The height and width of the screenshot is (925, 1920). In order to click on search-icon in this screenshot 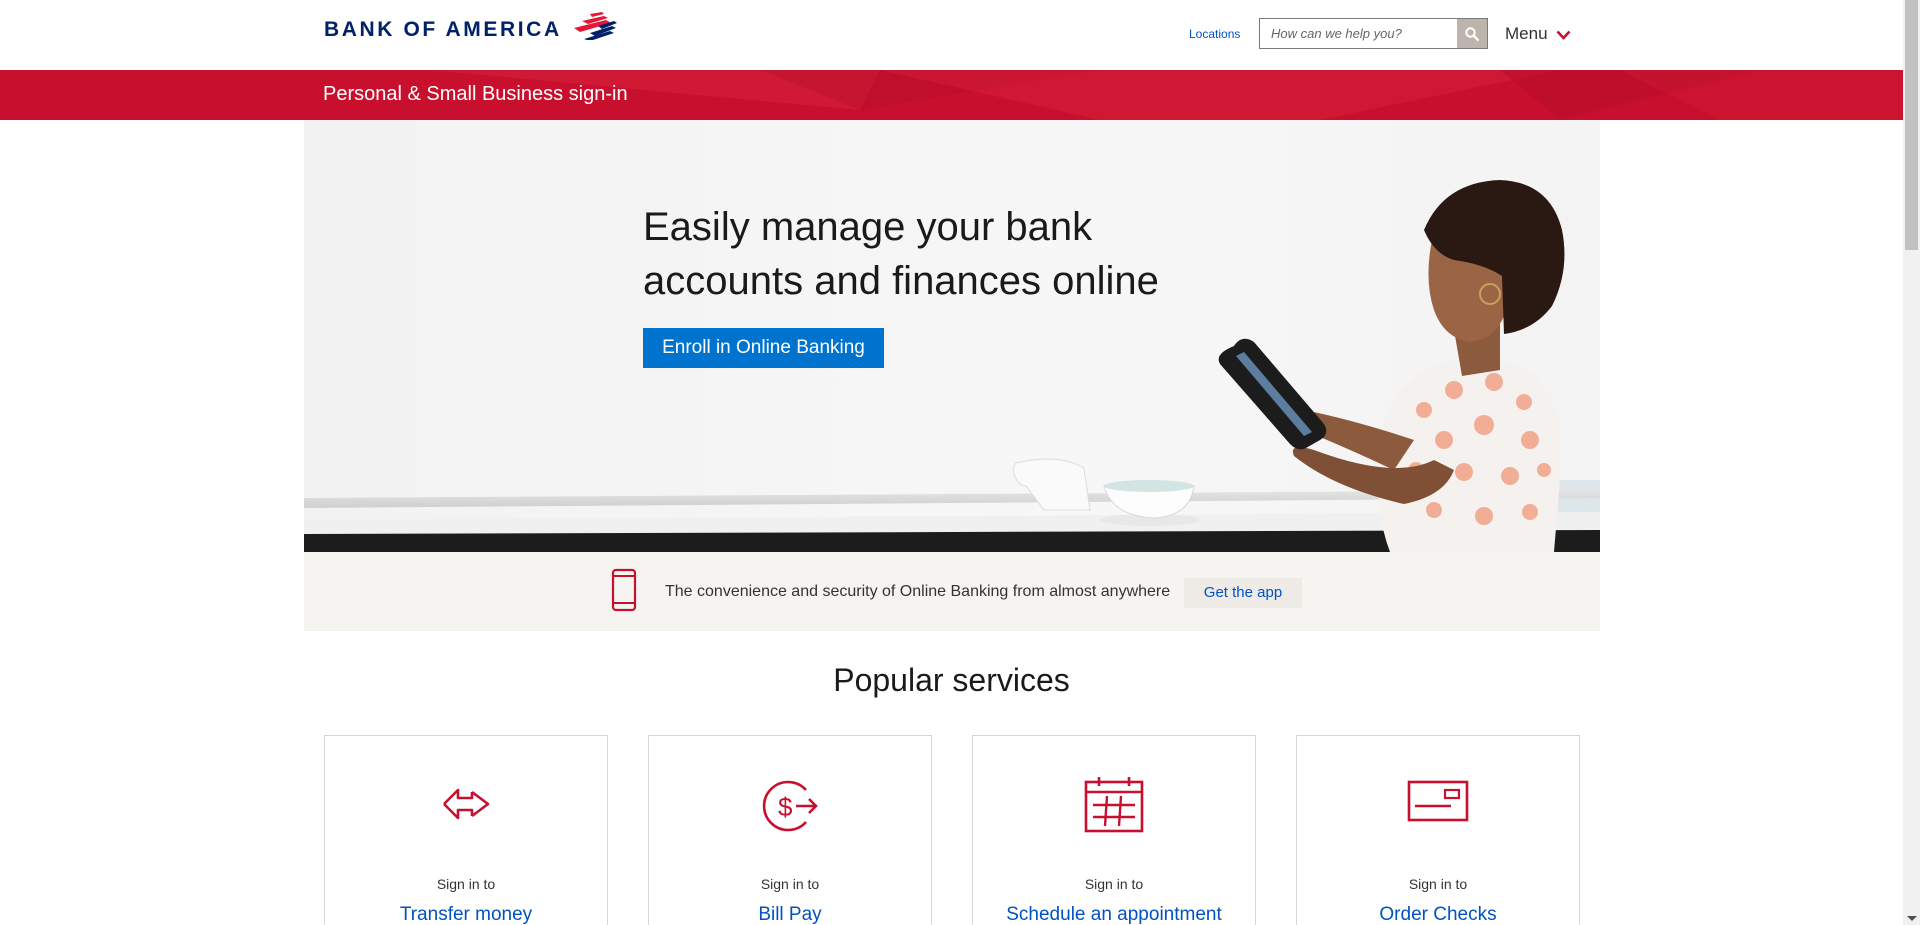, I will do `click(1472, 33)`.